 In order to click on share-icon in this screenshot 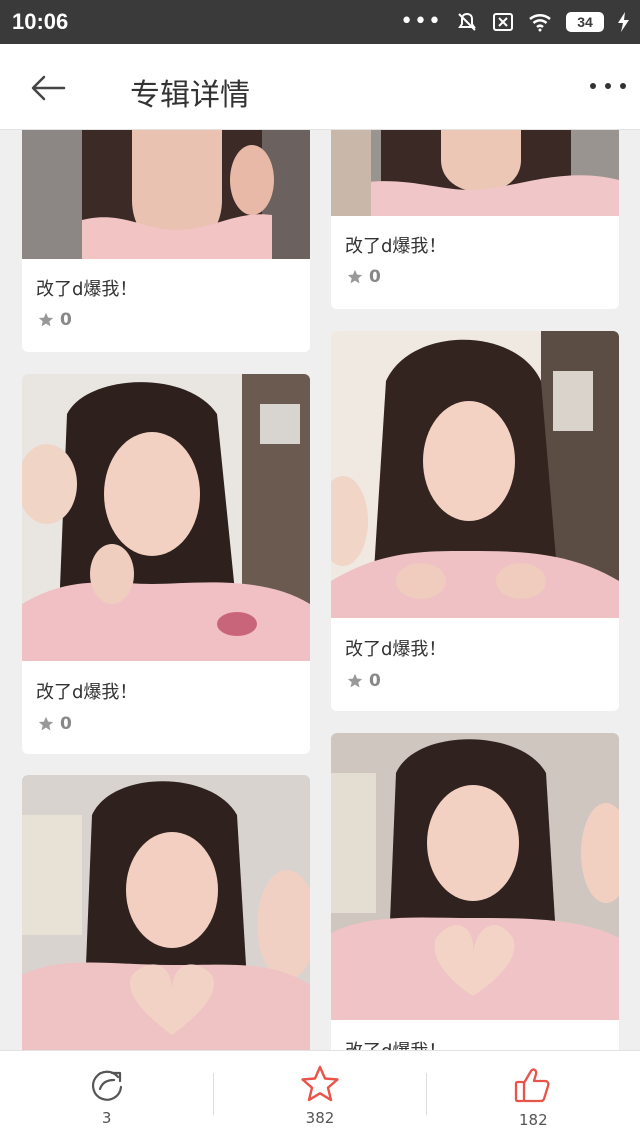, I will do `click(106, 1085)`.